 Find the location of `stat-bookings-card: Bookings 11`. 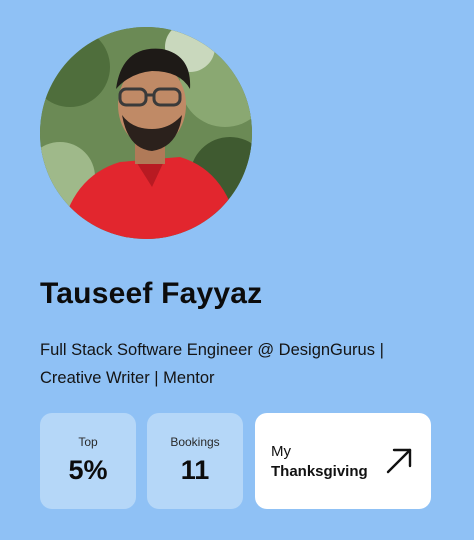

stat-bookings-card: Bookings 11 is located at coordinates (195, 461).